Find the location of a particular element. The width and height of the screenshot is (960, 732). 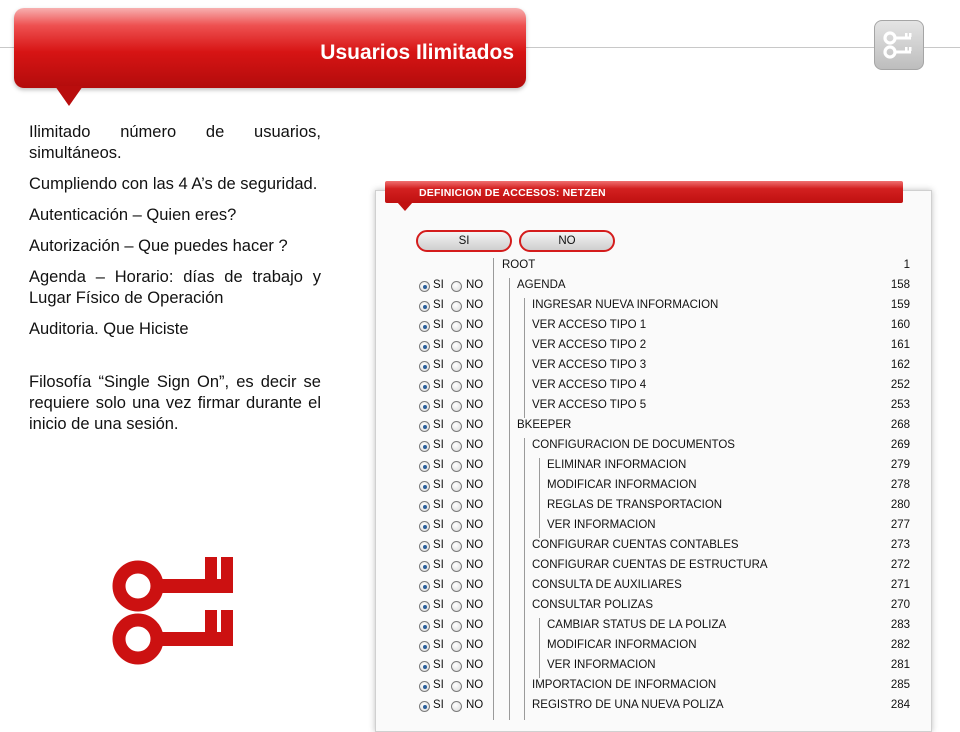

tree-node-name: AGENDA is located at coordinates (541, 285).